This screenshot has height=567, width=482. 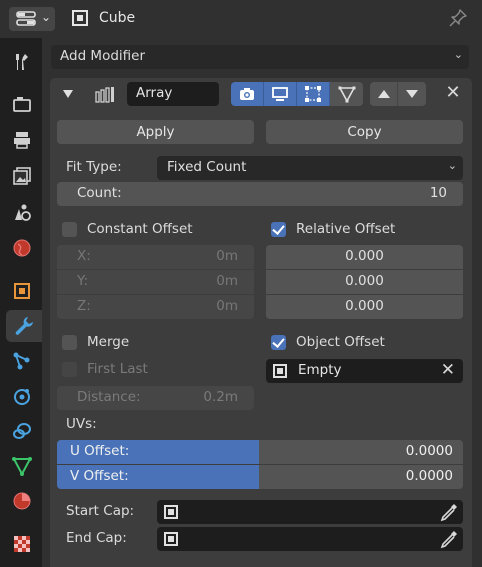 What do you see at coordinates (22, 396) in the screenshot?
I see `tab-physics` at bounding box center [22, 396].